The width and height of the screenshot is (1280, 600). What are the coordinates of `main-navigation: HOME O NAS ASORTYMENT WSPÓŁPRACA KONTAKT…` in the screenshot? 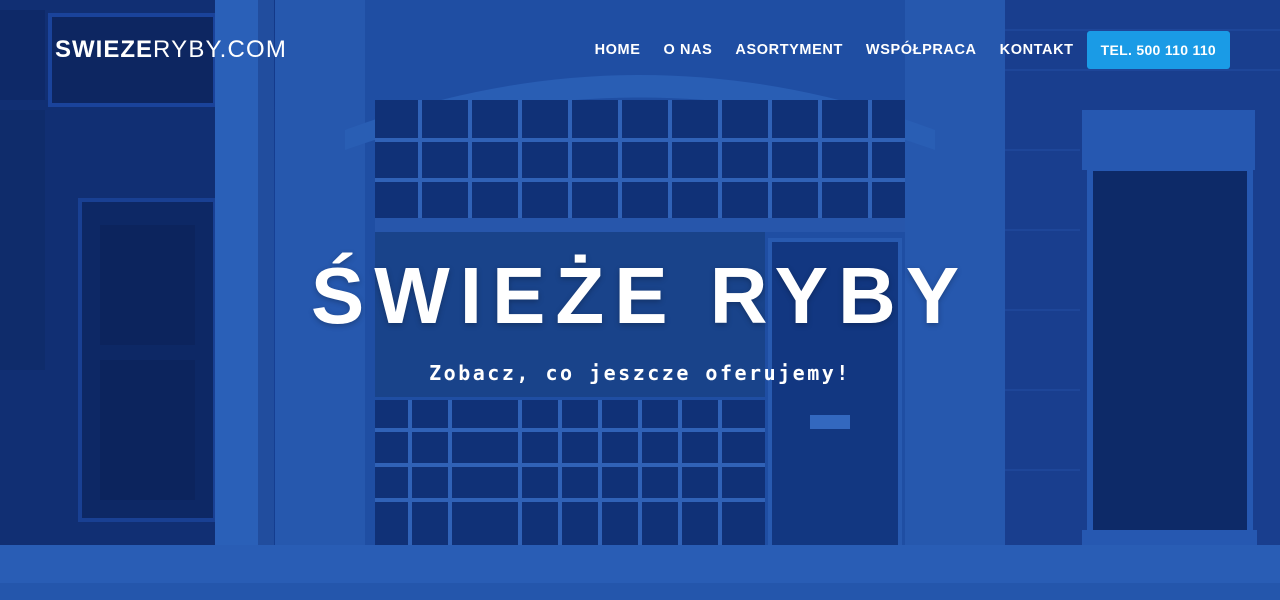 It's located at (901, 50).